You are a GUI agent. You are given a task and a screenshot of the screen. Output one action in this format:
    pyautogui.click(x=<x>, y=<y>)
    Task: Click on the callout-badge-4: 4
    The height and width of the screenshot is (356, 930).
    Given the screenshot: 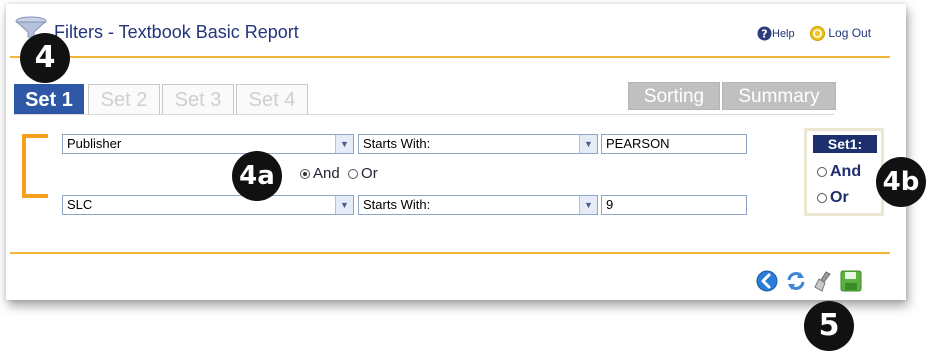 What is the action you would take?
    pyautogui.click(x=45, y=58)
    